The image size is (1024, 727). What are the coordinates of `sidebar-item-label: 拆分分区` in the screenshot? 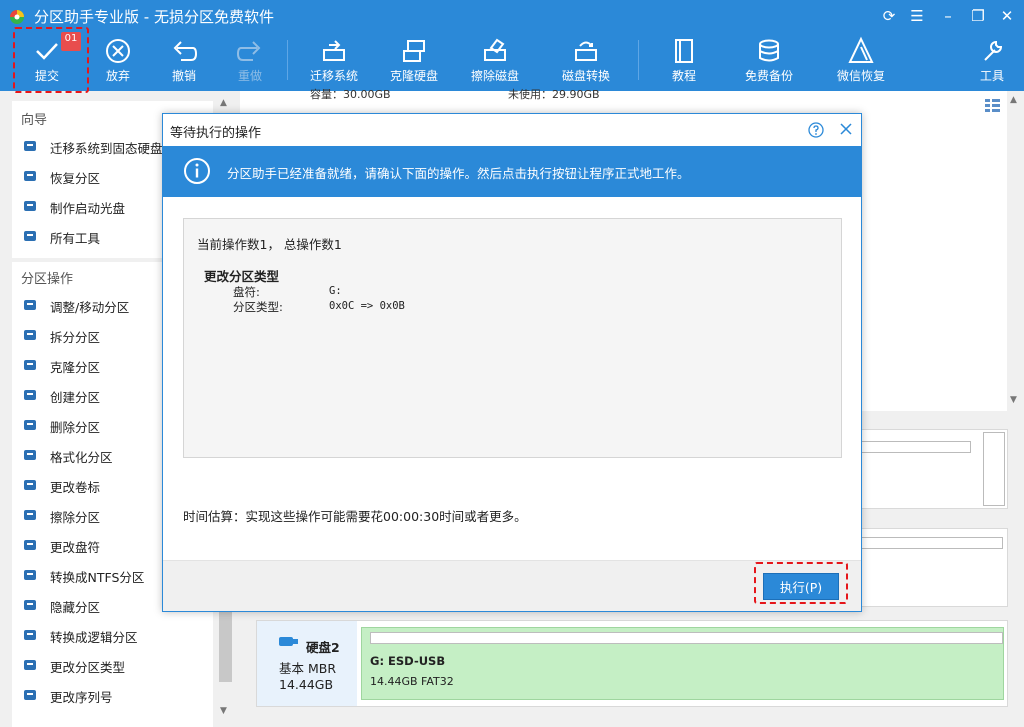 It's located at (75, 337).